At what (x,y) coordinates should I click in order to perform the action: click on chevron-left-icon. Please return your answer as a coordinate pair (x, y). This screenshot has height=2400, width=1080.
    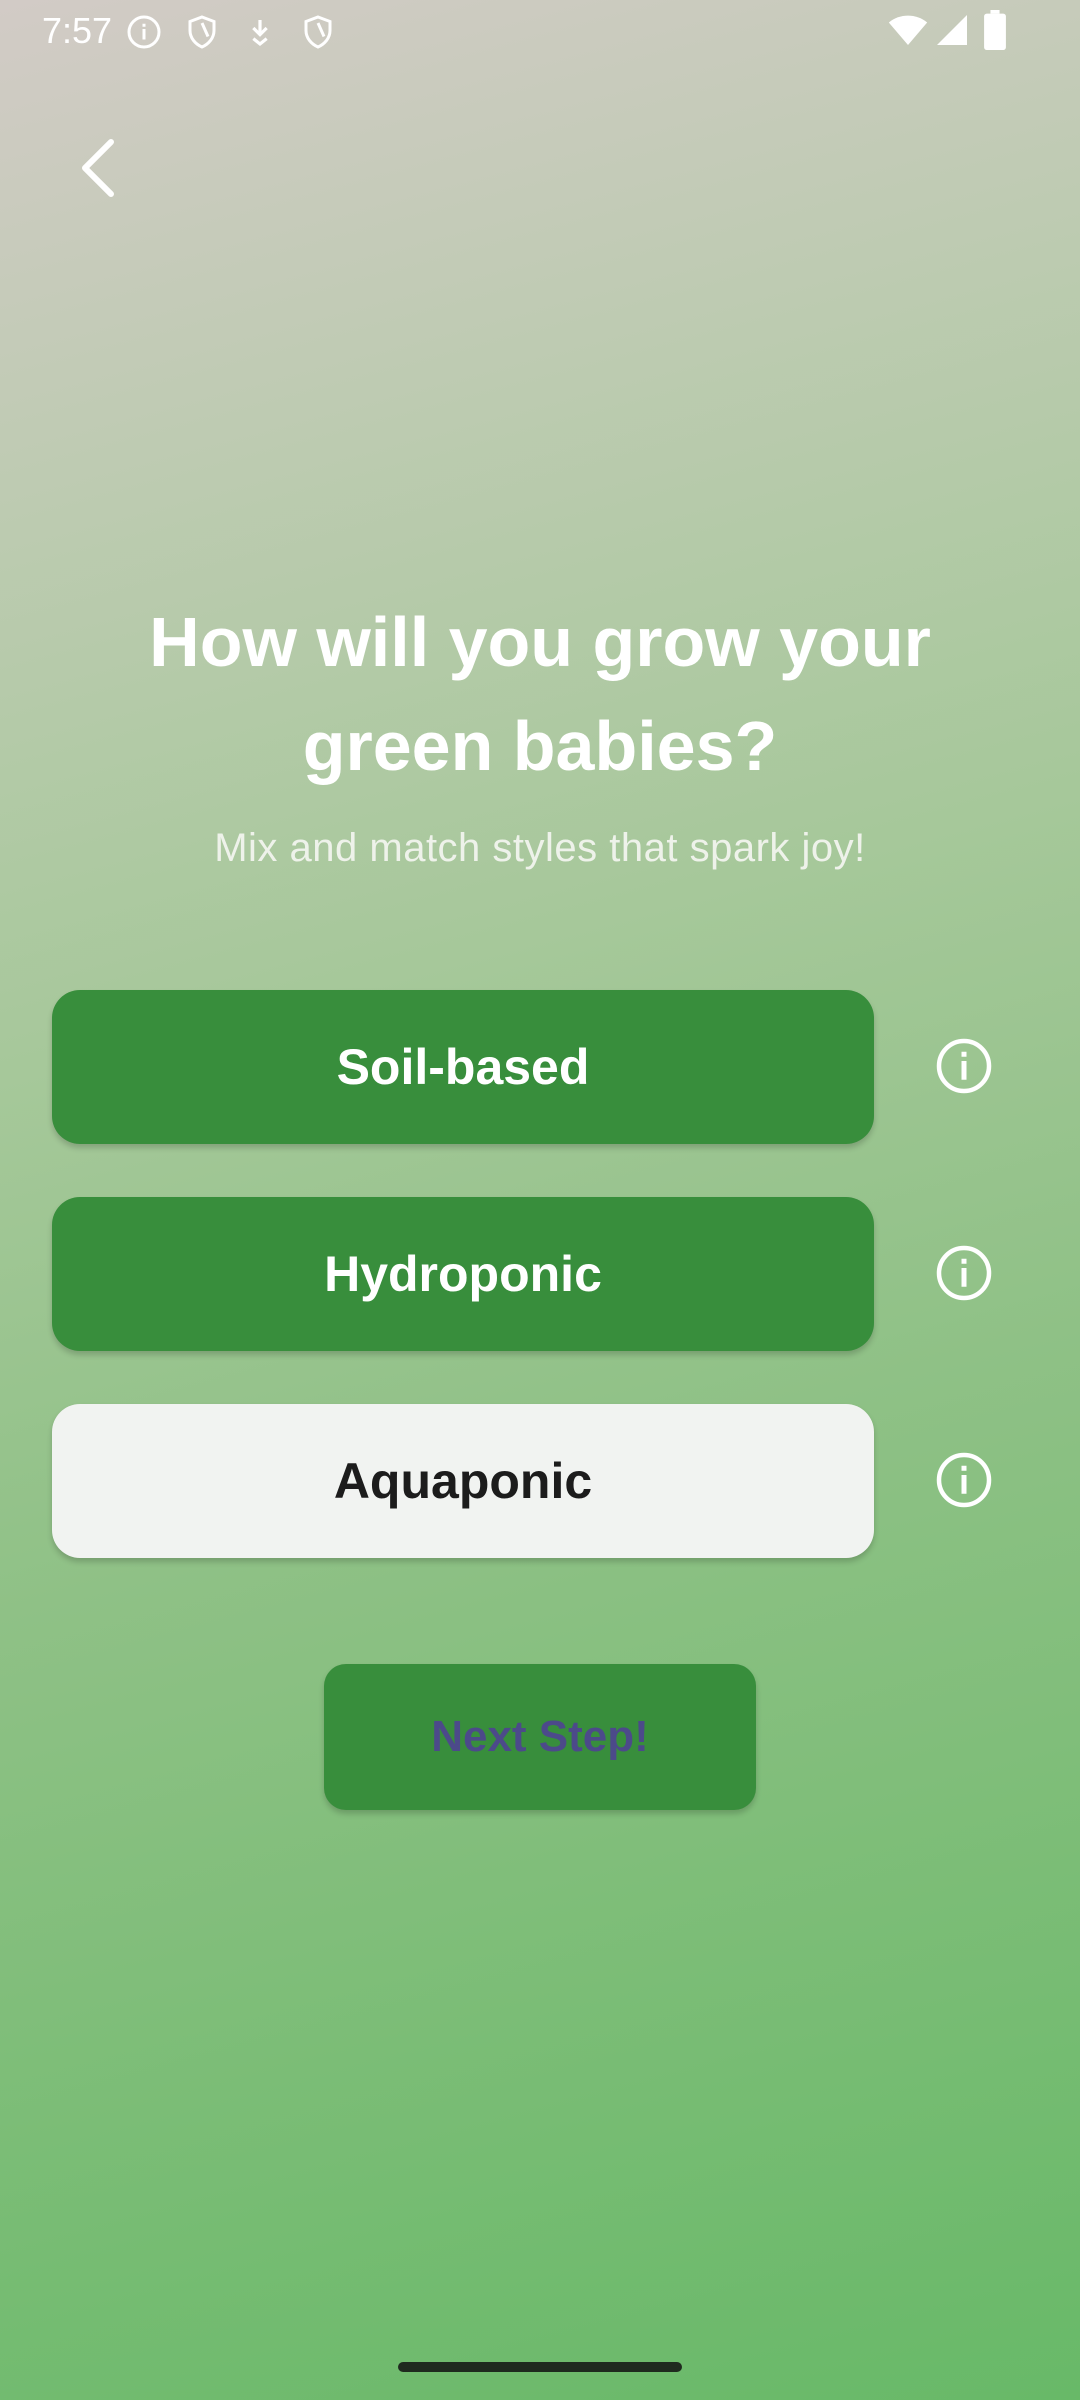
    Looking at the image, I should click on (98, 168).